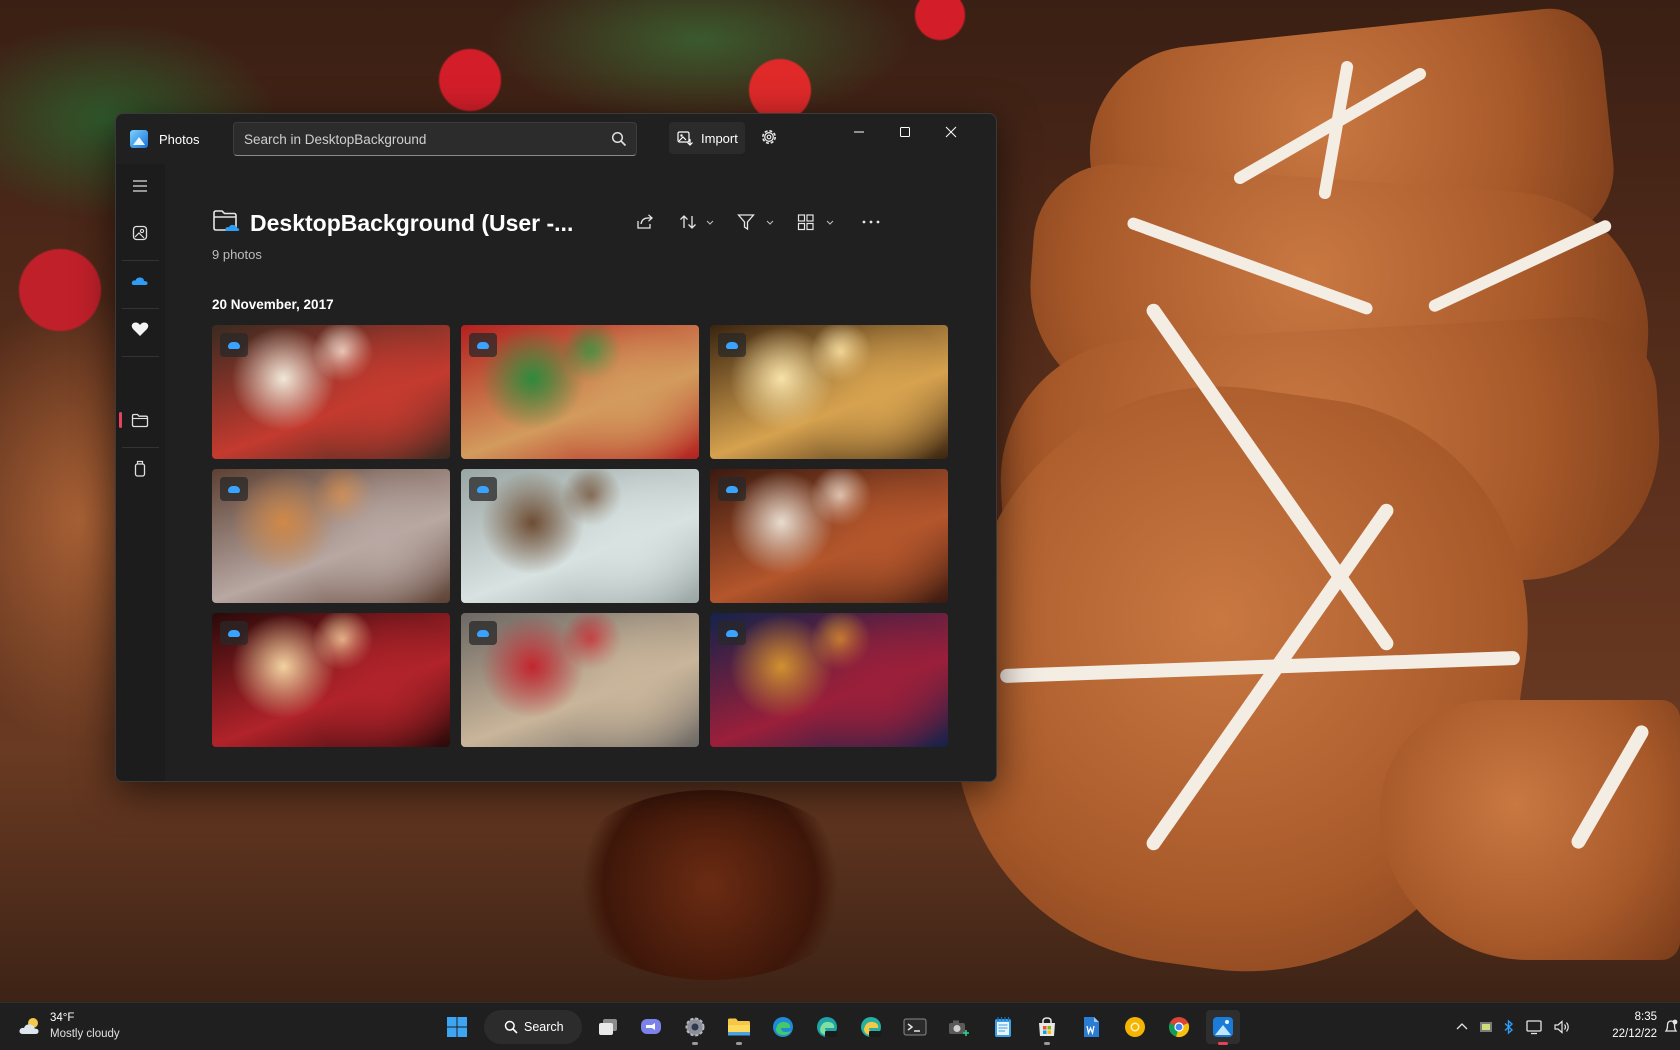 This screenshot has height=1050, width=1680. I want to click on search-icon, so click(619, 139).